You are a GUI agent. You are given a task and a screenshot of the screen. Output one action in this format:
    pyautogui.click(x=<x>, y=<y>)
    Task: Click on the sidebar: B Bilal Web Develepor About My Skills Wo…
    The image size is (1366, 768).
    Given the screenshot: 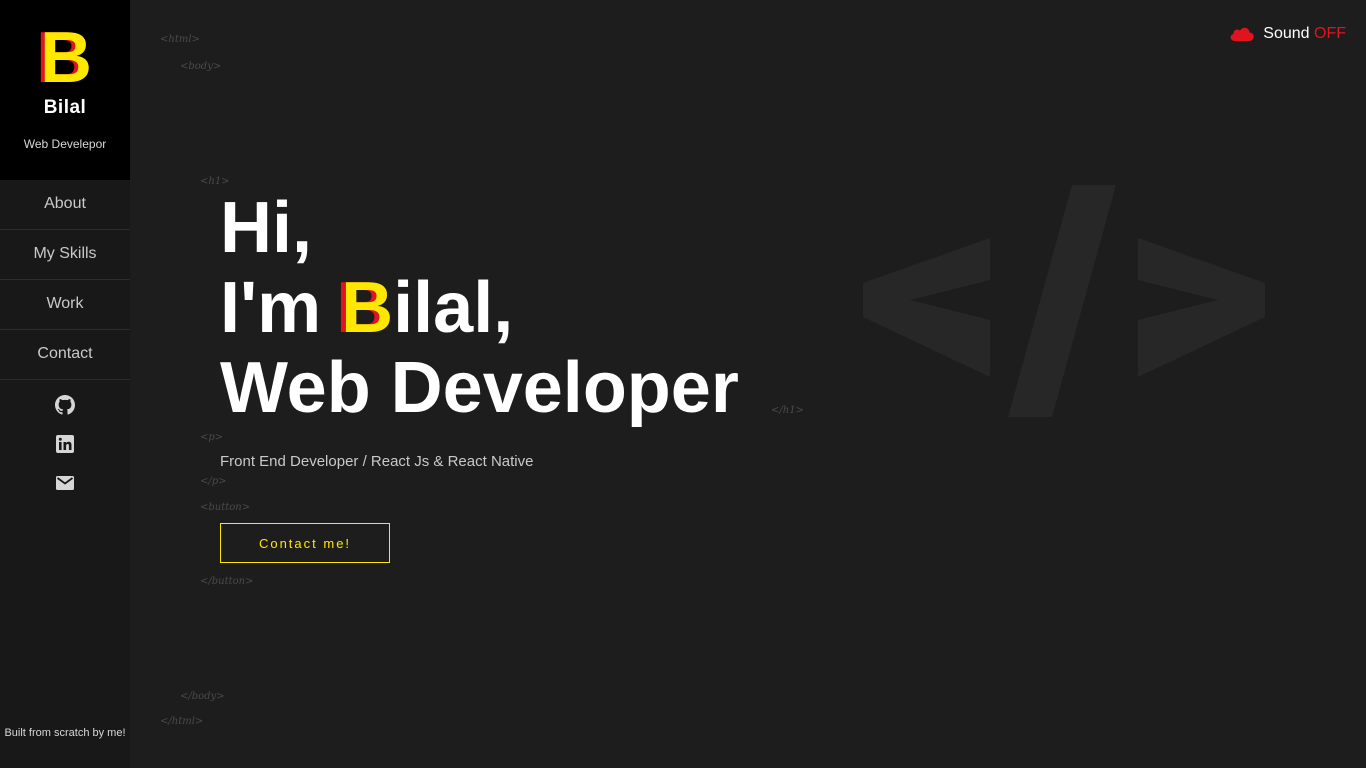 What is the action you would take?
    pyautogui.click(x=65, y=384)
    